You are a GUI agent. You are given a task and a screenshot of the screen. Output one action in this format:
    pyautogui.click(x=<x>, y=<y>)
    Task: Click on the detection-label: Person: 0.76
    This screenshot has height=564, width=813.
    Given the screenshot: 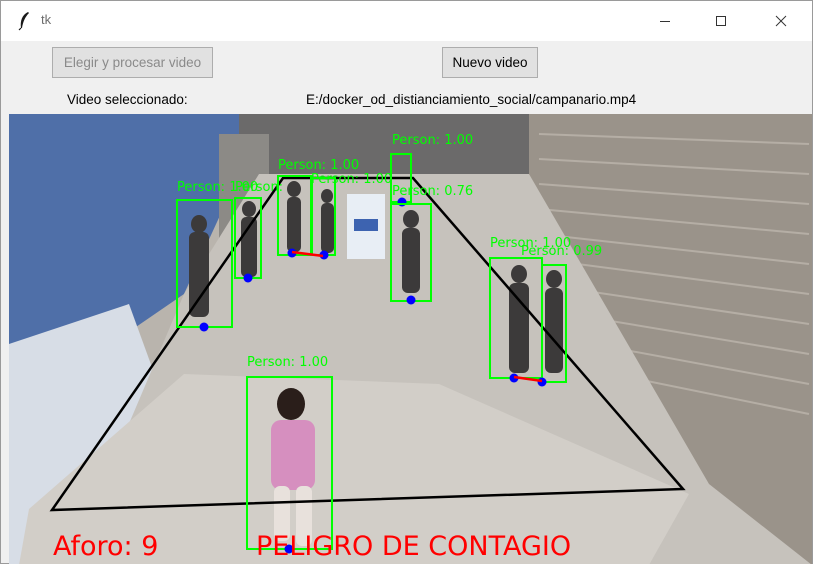 What is the action you would take?
    pyautogui.click(x=432, y=191)
    